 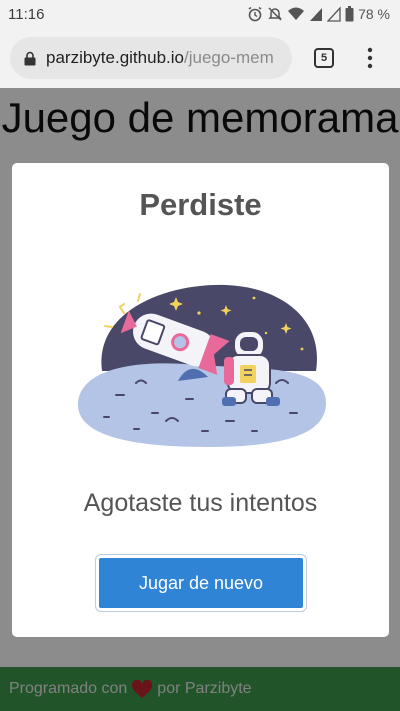 I want to click on wifi-icon, so click(x=296, y=13).